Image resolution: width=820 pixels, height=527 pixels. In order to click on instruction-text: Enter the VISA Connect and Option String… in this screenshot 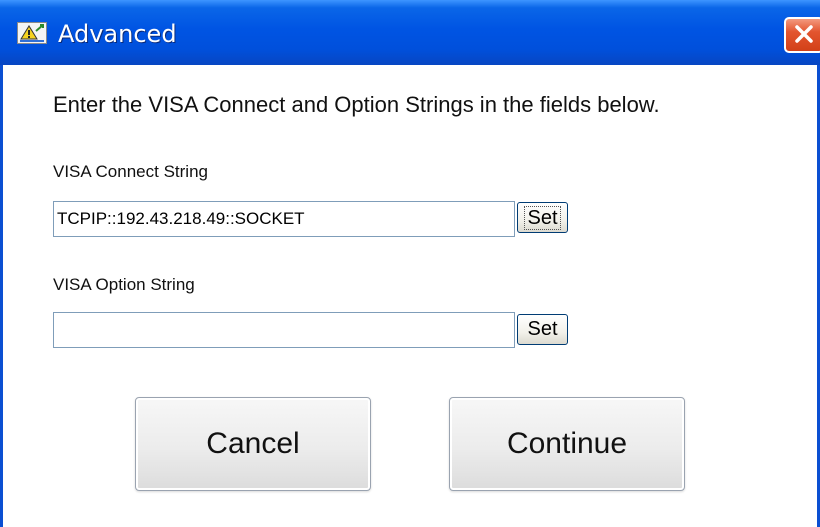, I will do `click(356, 104)`.